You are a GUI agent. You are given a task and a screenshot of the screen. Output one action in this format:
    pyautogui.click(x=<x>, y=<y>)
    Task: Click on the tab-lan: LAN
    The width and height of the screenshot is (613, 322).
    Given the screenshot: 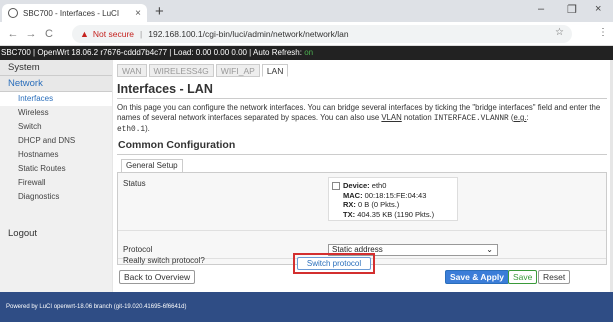 What is the action you would take?
    pyautogui.click(x=275, y=70)
    